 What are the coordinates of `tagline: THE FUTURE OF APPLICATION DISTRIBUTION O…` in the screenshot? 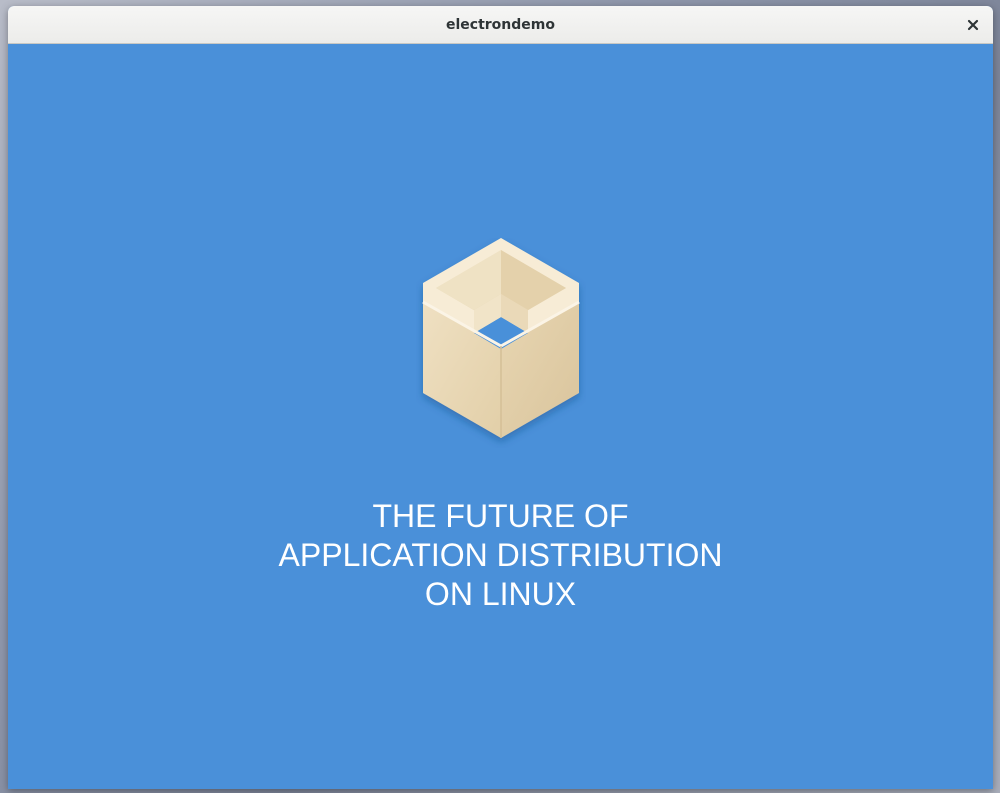 It's located at (500, 555).